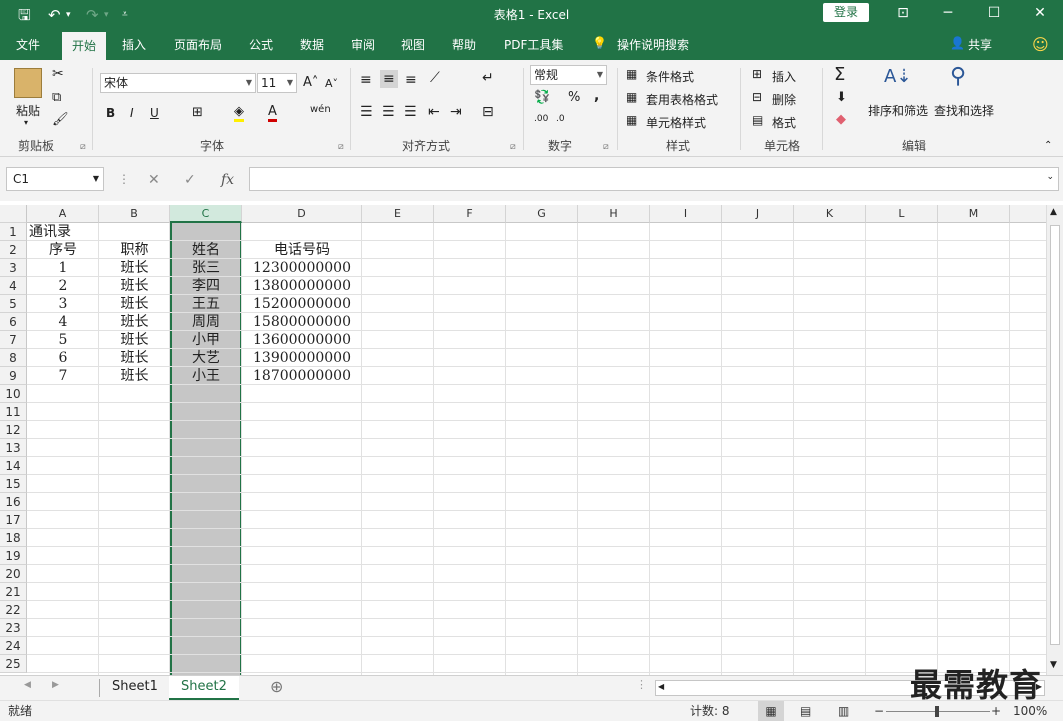 The image size is (1063, 722). What do you see at coordinates (784, 122) in the screenshot?
I see `format-cells-button: 格式` at bounding box center [784, 122].